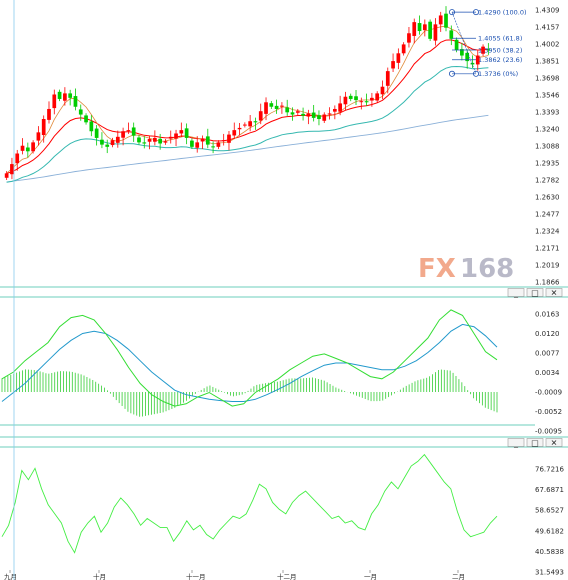  I want to click on macd-y-tick: 0.0077, so click(547, 354).